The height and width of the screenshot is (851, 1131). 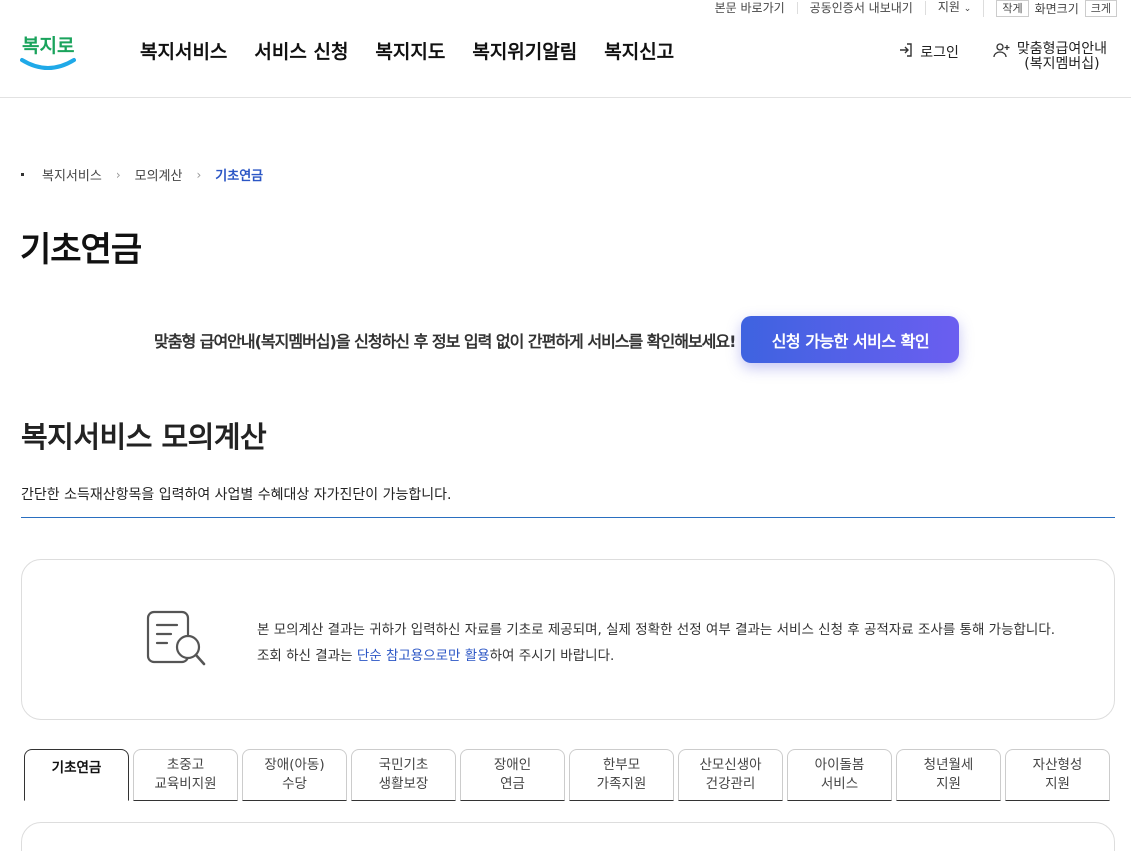 What do you see at coordinates (403, 765) in the screenshot?
I see `tab-label: 국민기초` at bounding box center [403, 765].